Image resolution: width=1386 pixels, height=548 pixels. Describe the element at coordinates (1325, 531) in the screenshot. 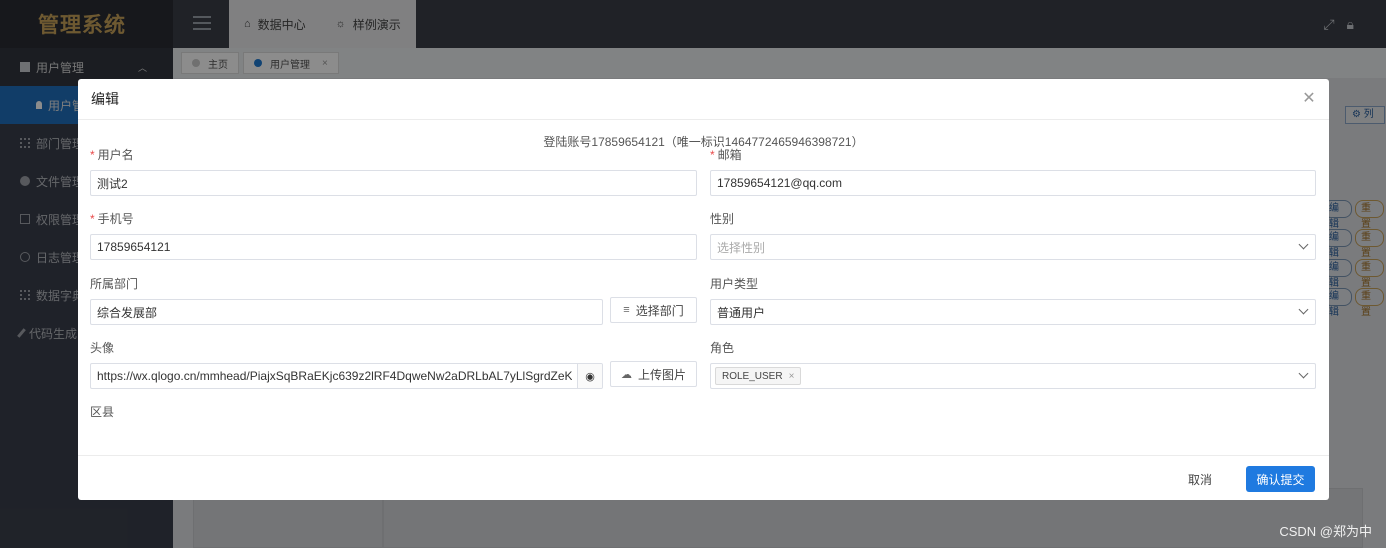

I see `watermark: CSDN @郑为中` at that location.